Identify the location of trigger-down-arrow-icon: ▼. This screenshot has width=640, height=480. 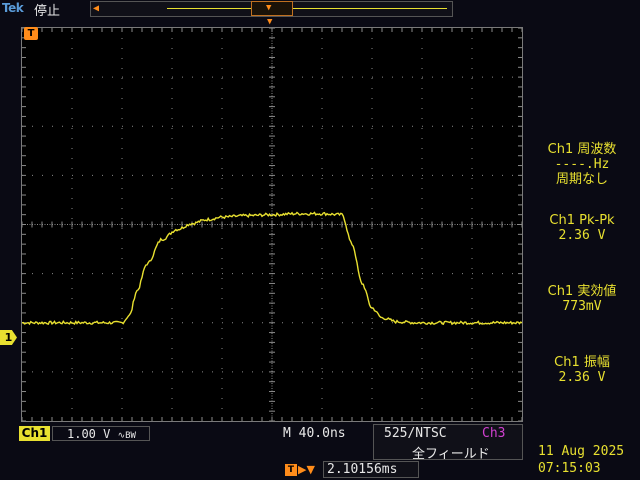
(269, 8).